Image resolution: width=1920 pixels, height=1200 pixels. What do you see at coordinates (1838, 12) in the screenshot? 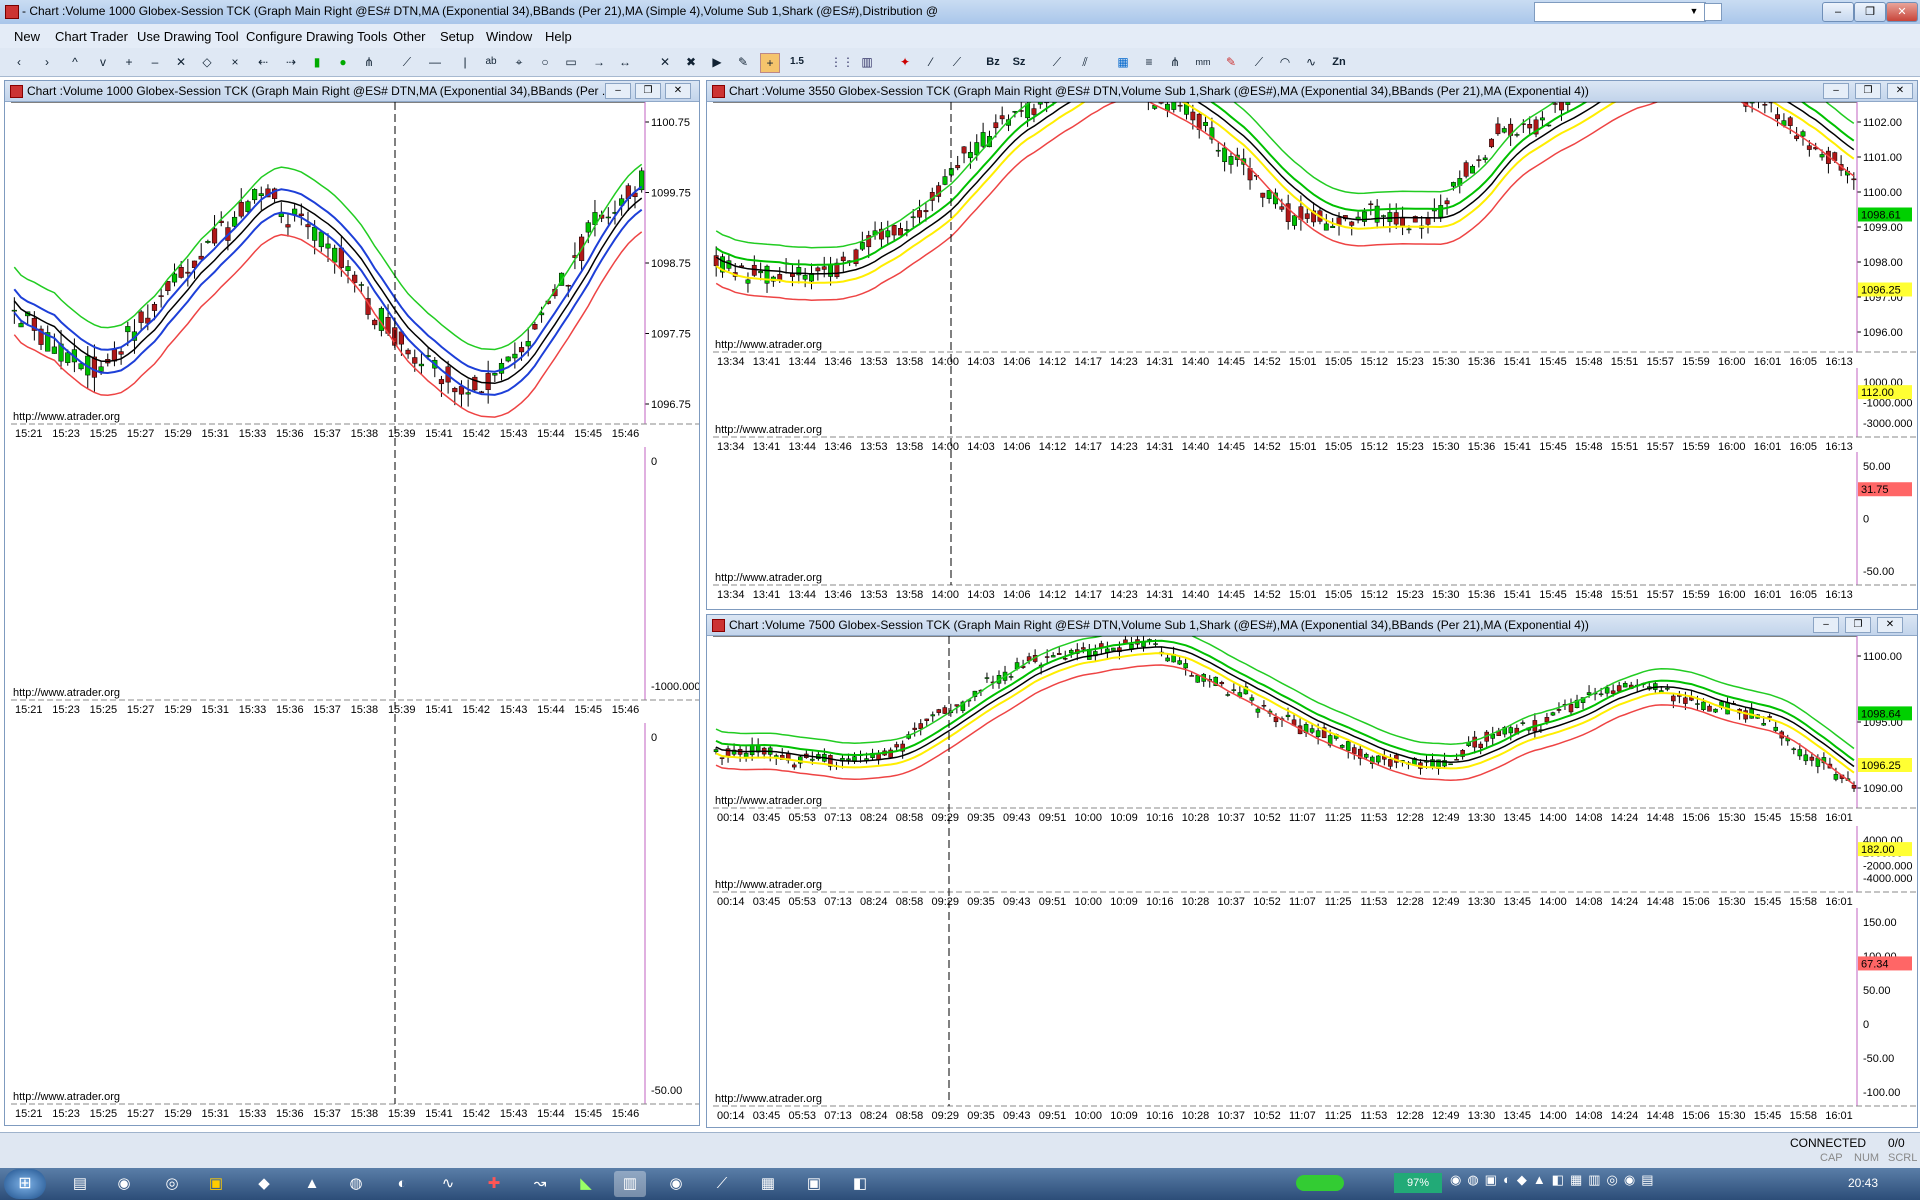
I see `minimize-button: –` at bounding box center [1838, 12].